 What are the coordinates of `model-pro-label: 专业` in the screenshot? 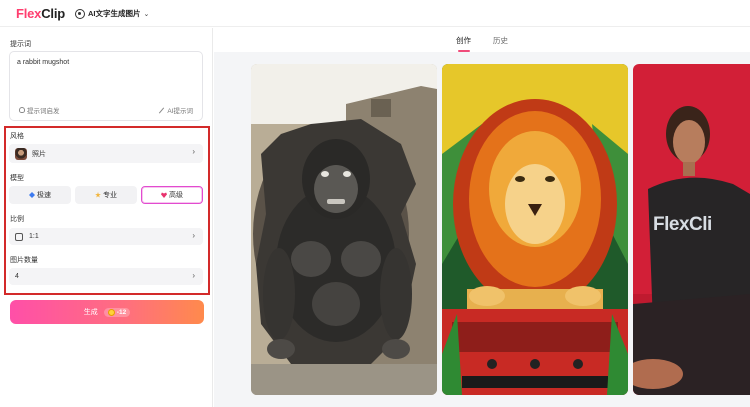 It's located at (110, 195).